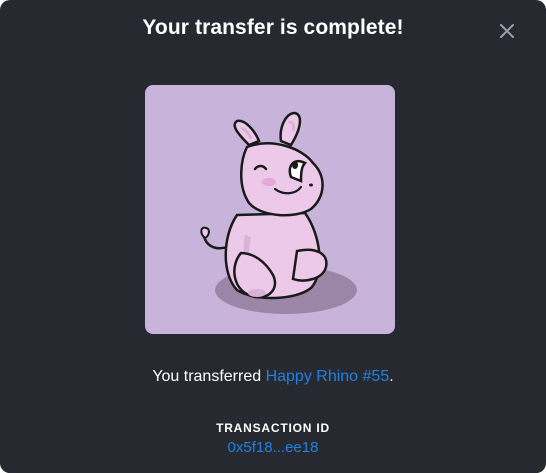  What do you see at coordinates (273, 27) in the screenshot?
I see `modal-title: Your transfer is complete!` at bounding box center [273, 27].